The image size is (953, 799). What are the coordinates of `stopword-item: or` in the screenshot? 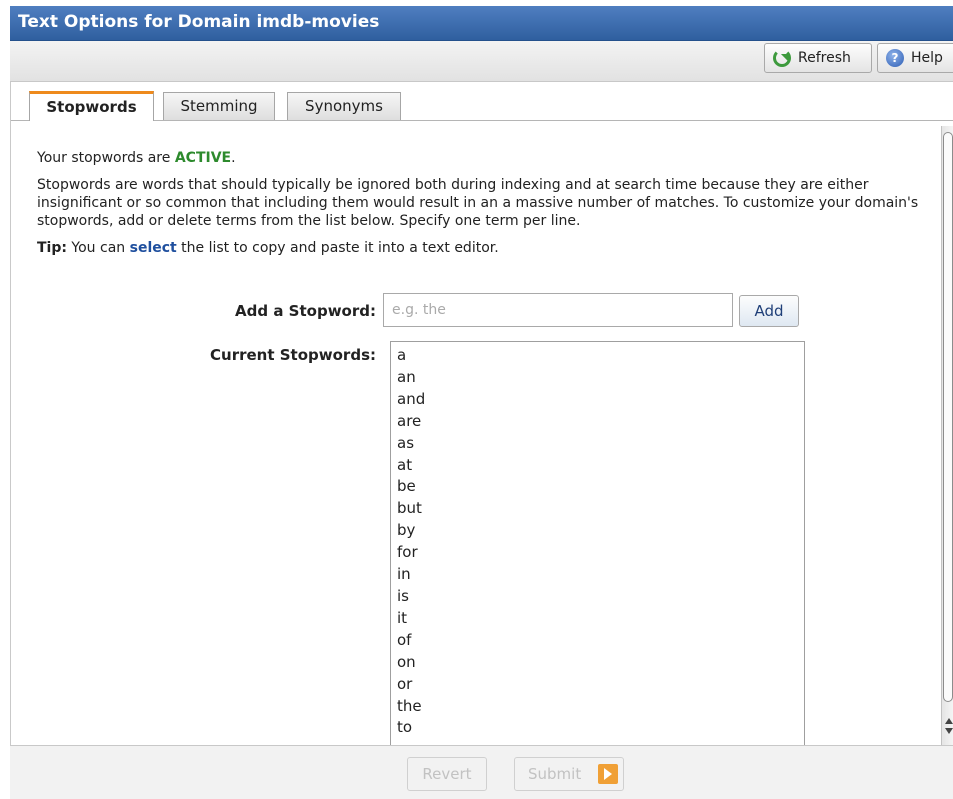 It's located at (405, 683).